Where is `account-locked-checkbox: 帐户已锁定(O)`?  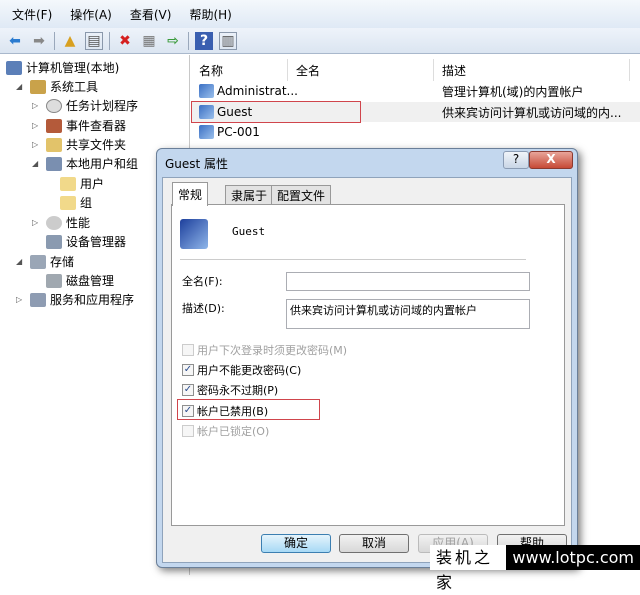
account-locked-checkbox: 帐户已锁定(O) is located at coordinates (225, 431).